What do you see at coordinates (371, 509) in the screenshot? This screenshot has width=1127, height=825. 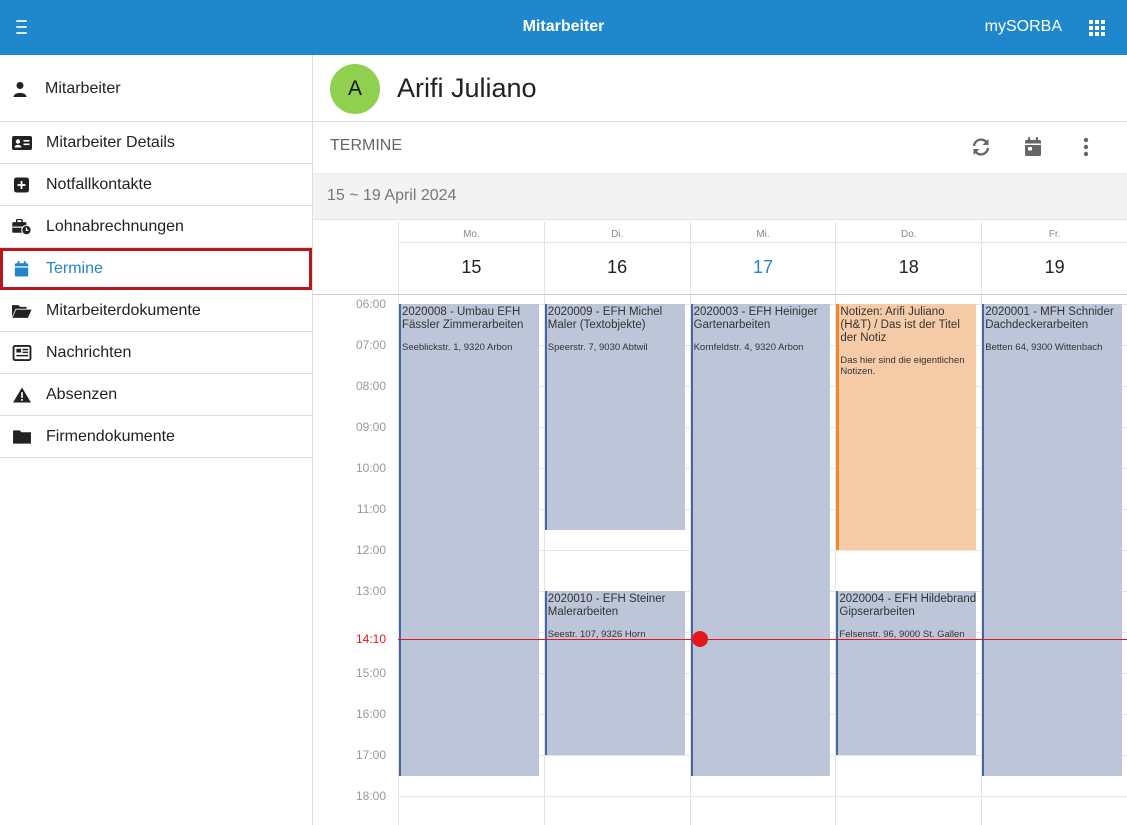 I see `hour-label: 11:00` at bounding box center [371, 509].